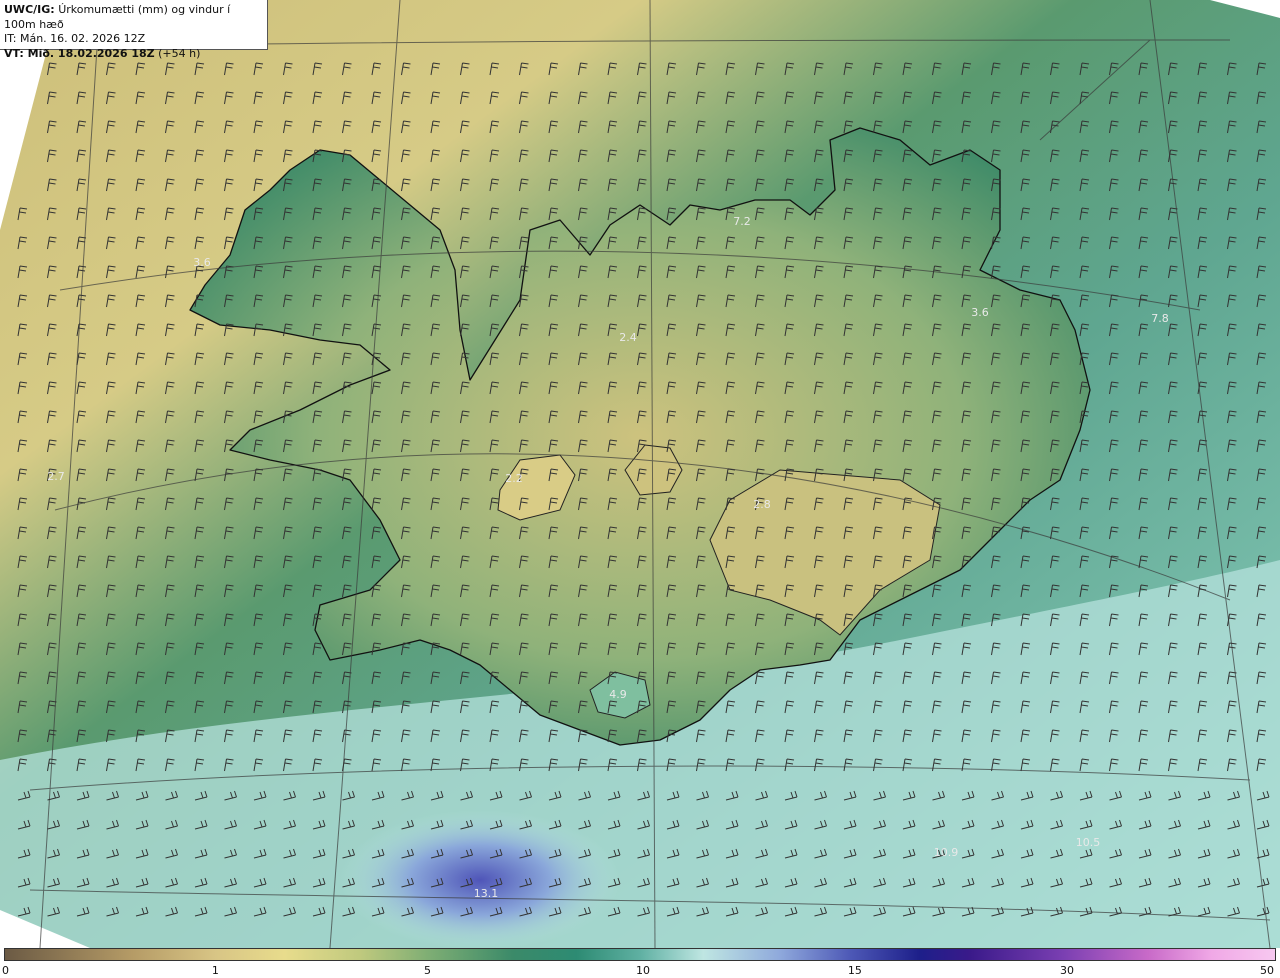  I want to click on precip-label-7: 2.8, so click(762, 504).